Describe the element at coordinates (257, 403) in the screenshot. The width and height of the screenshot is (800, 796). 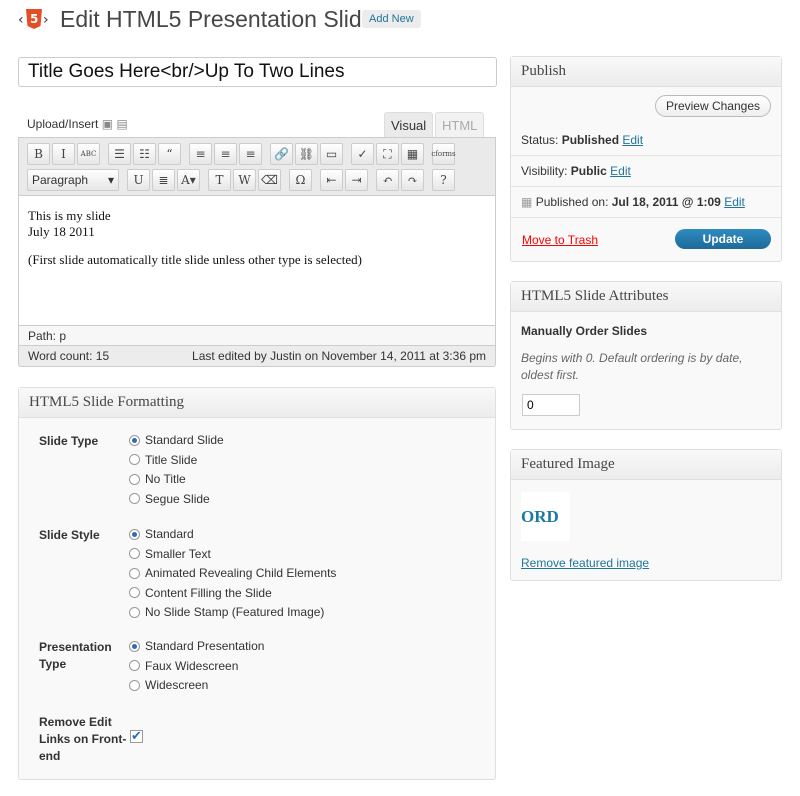
I see `box-title: HTML5 Slide Formatting` at that location.